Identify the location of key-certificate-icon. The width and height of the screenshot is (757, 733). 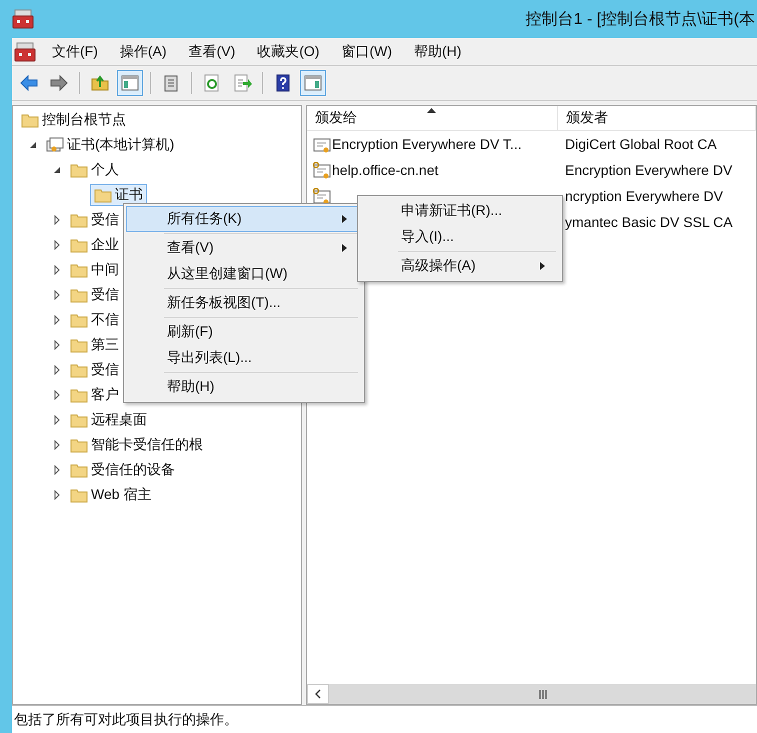
(322, 170).